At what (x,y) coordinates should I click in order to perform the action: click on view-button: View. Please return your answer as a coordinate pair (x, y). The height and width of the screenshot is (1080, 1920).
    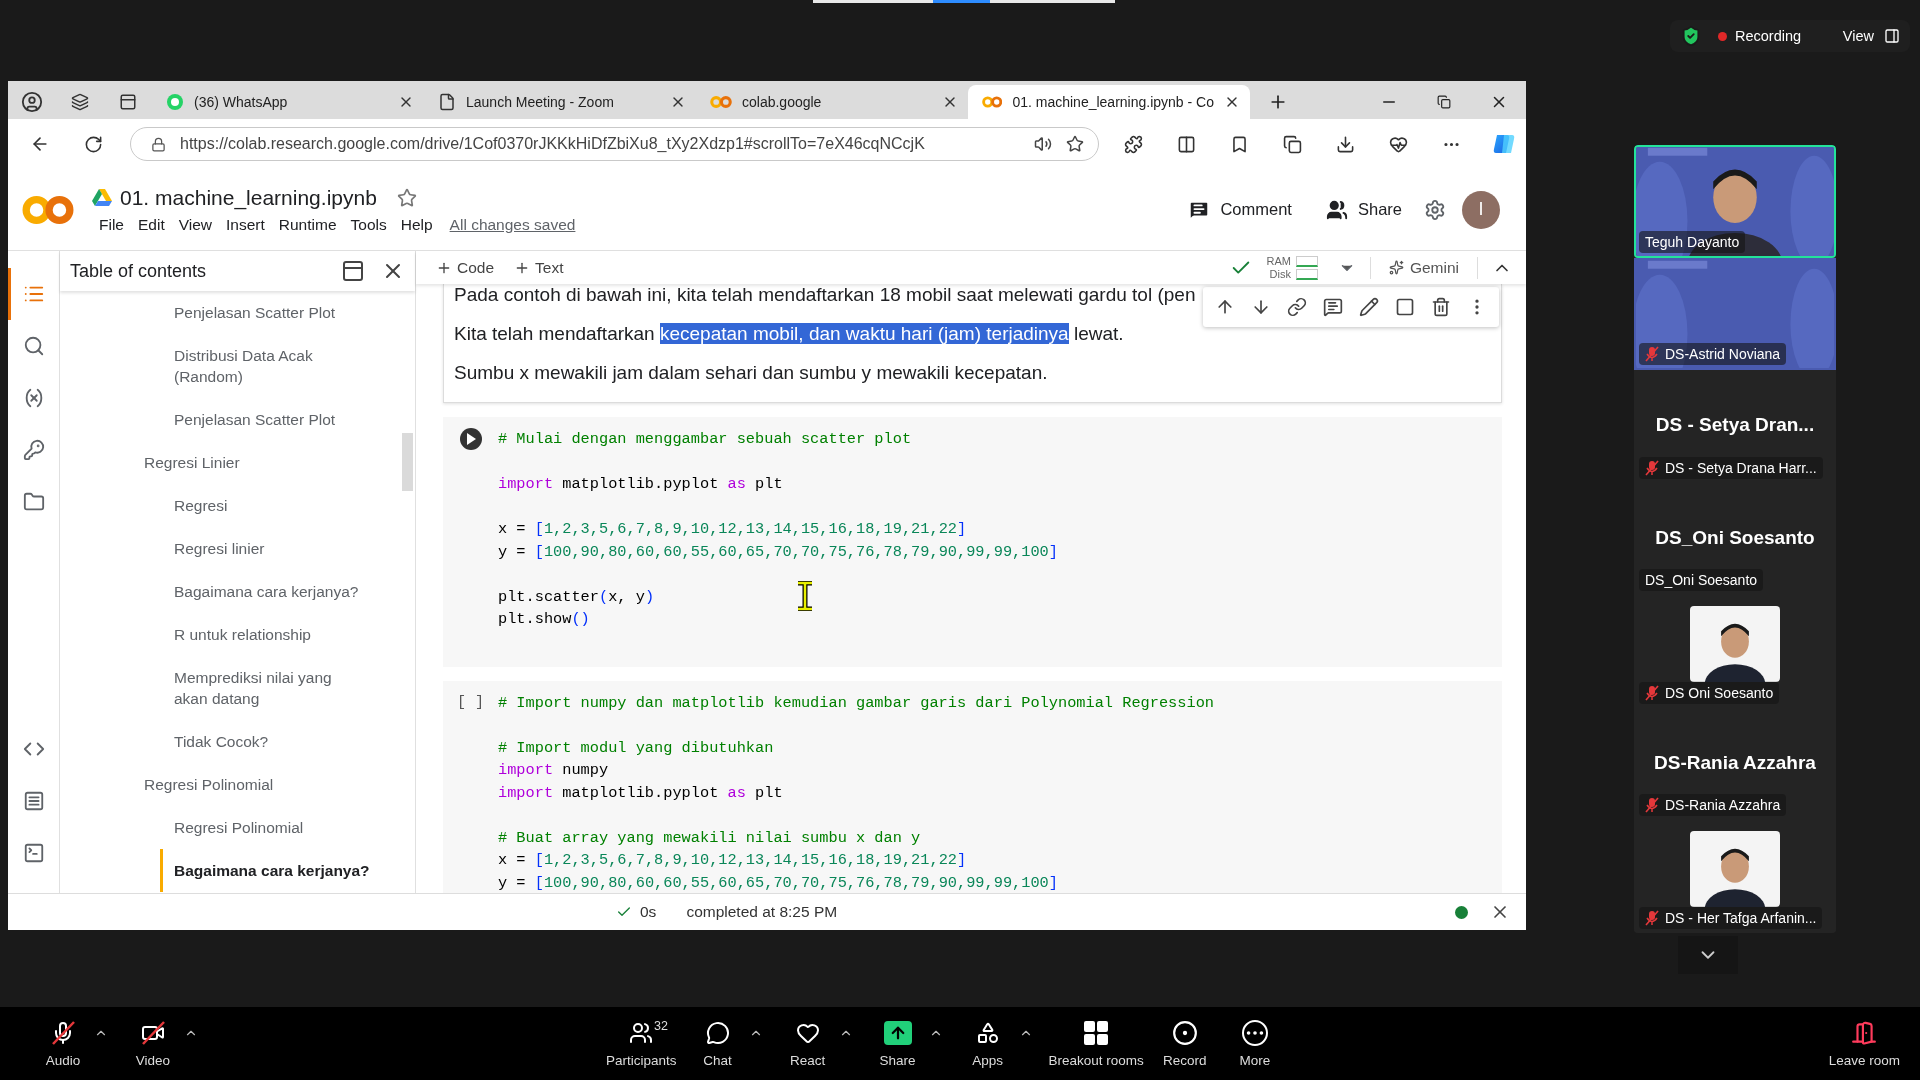
    Looking at the image, I should click on (1871, 36).